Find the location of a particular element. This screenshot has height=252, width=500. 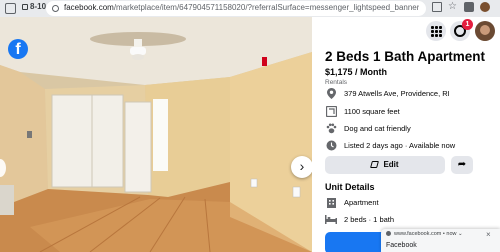

facebook-top-bar: 1 is located at coordinates (406, 31).